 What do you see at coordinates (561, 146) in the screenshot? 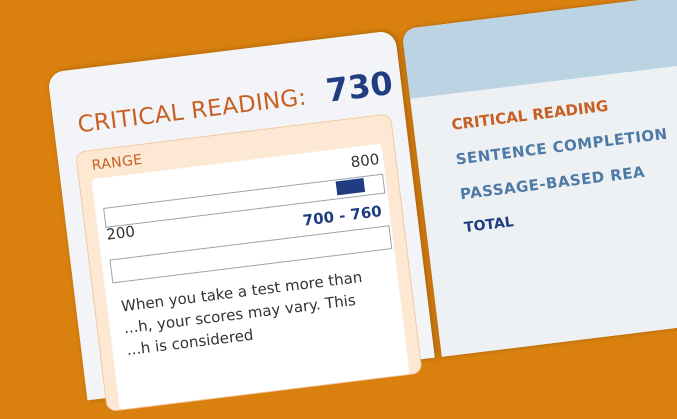
I see `breakdown-row-sentence-completion: SENTENCE COMPLETION` at bounding box center [561, 146].